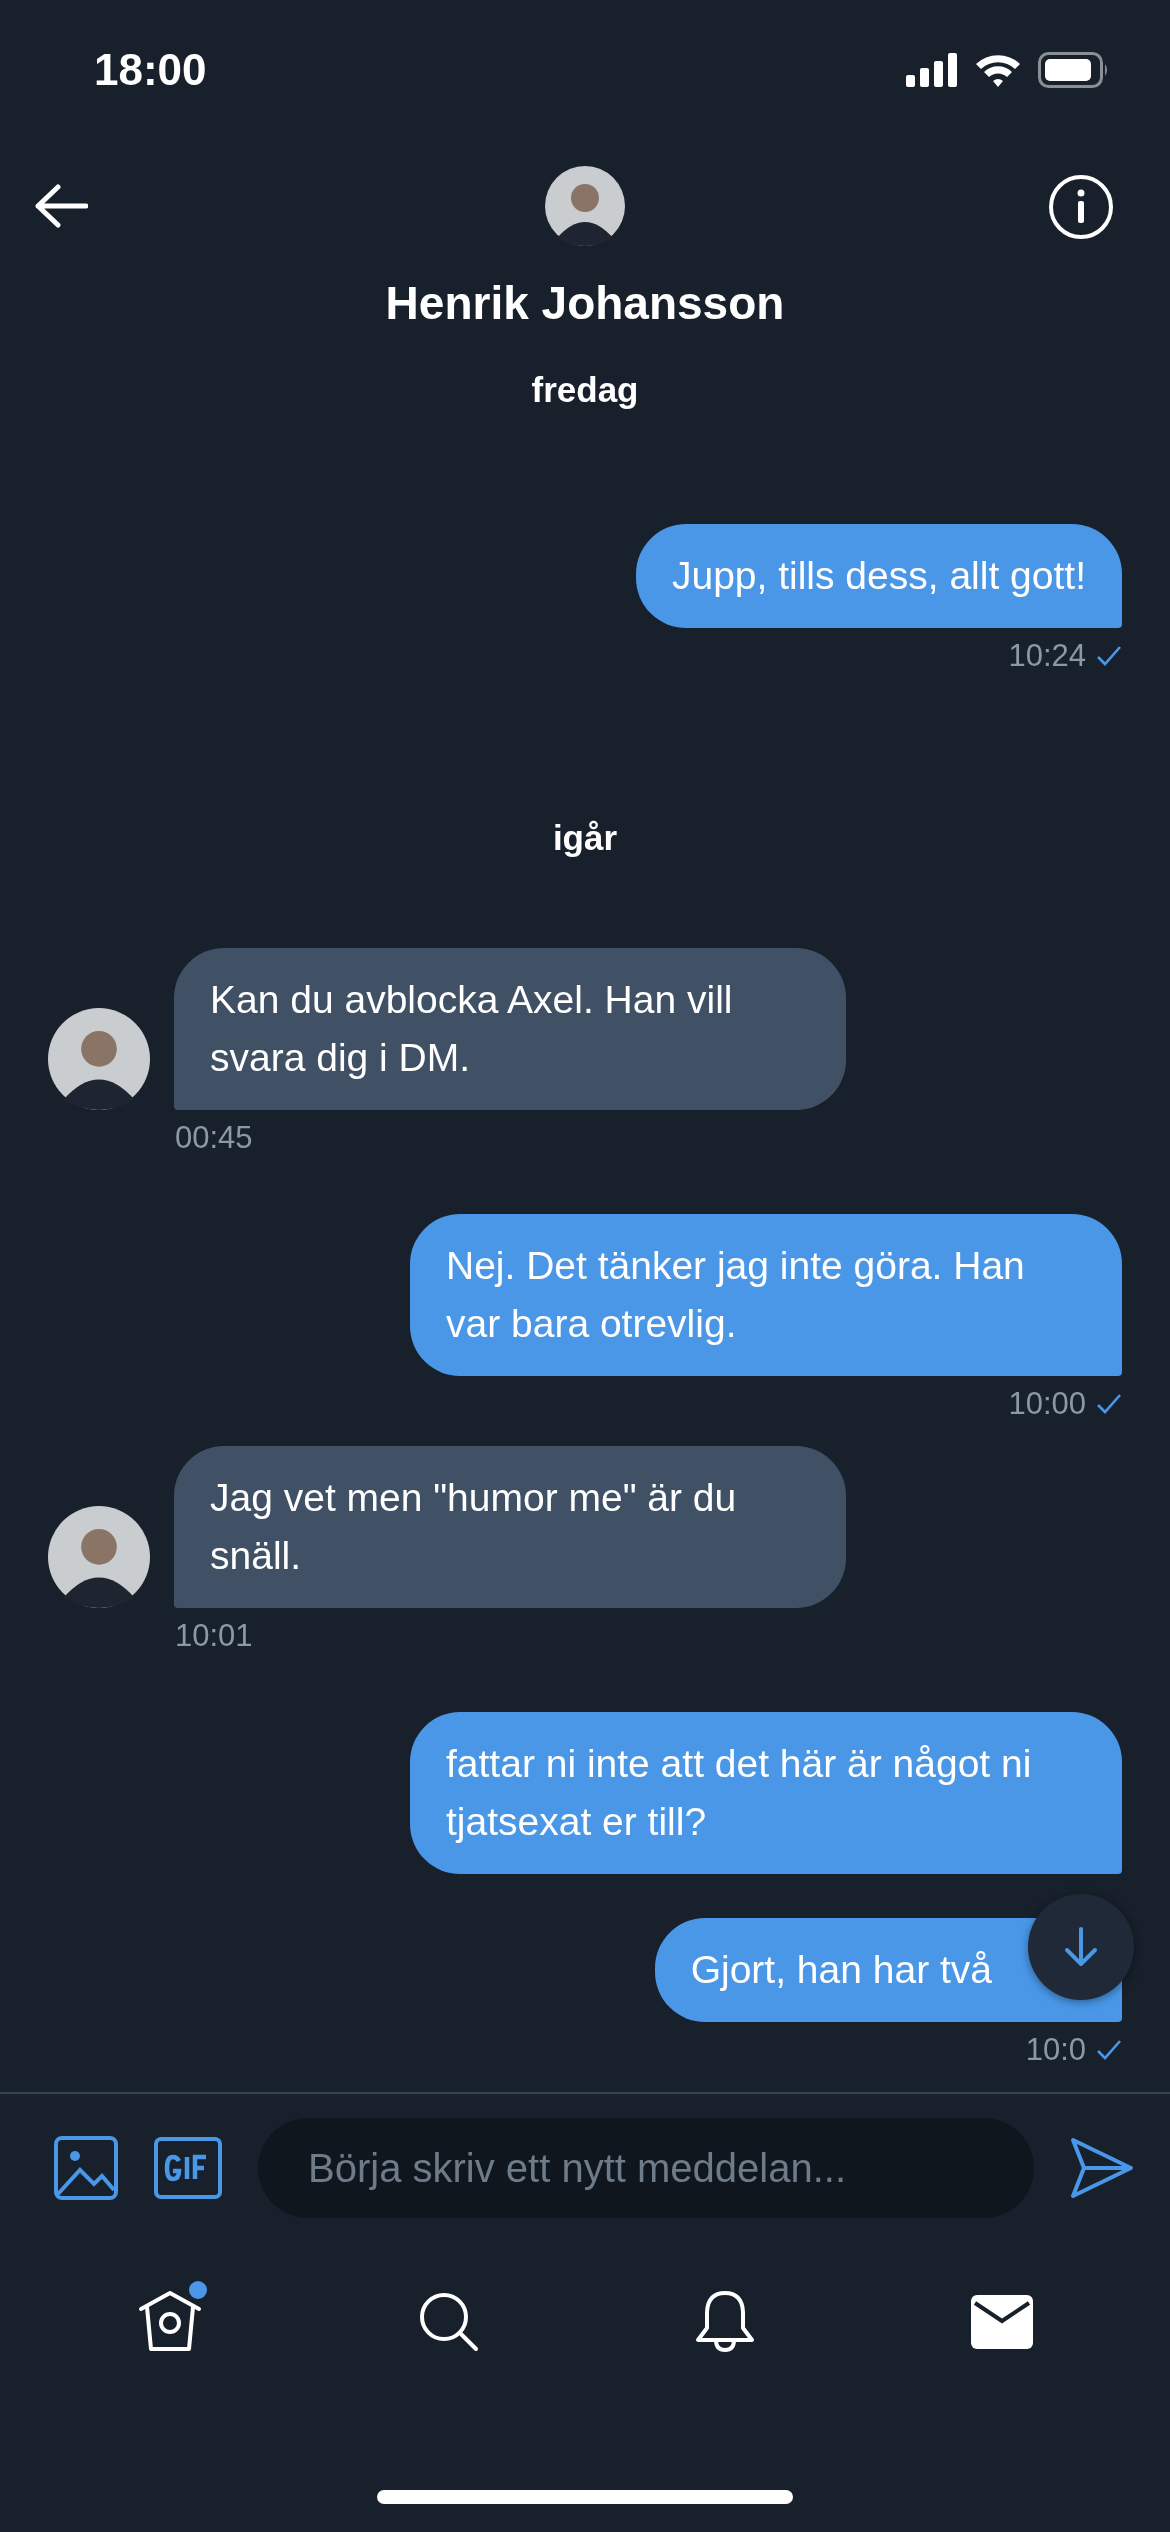 The height and width of the screenshot is (2532, 1170). I want to click on message-bubble: Kan du avblocka Axel. Han vill svara dig i DM., so click(510, 1029).